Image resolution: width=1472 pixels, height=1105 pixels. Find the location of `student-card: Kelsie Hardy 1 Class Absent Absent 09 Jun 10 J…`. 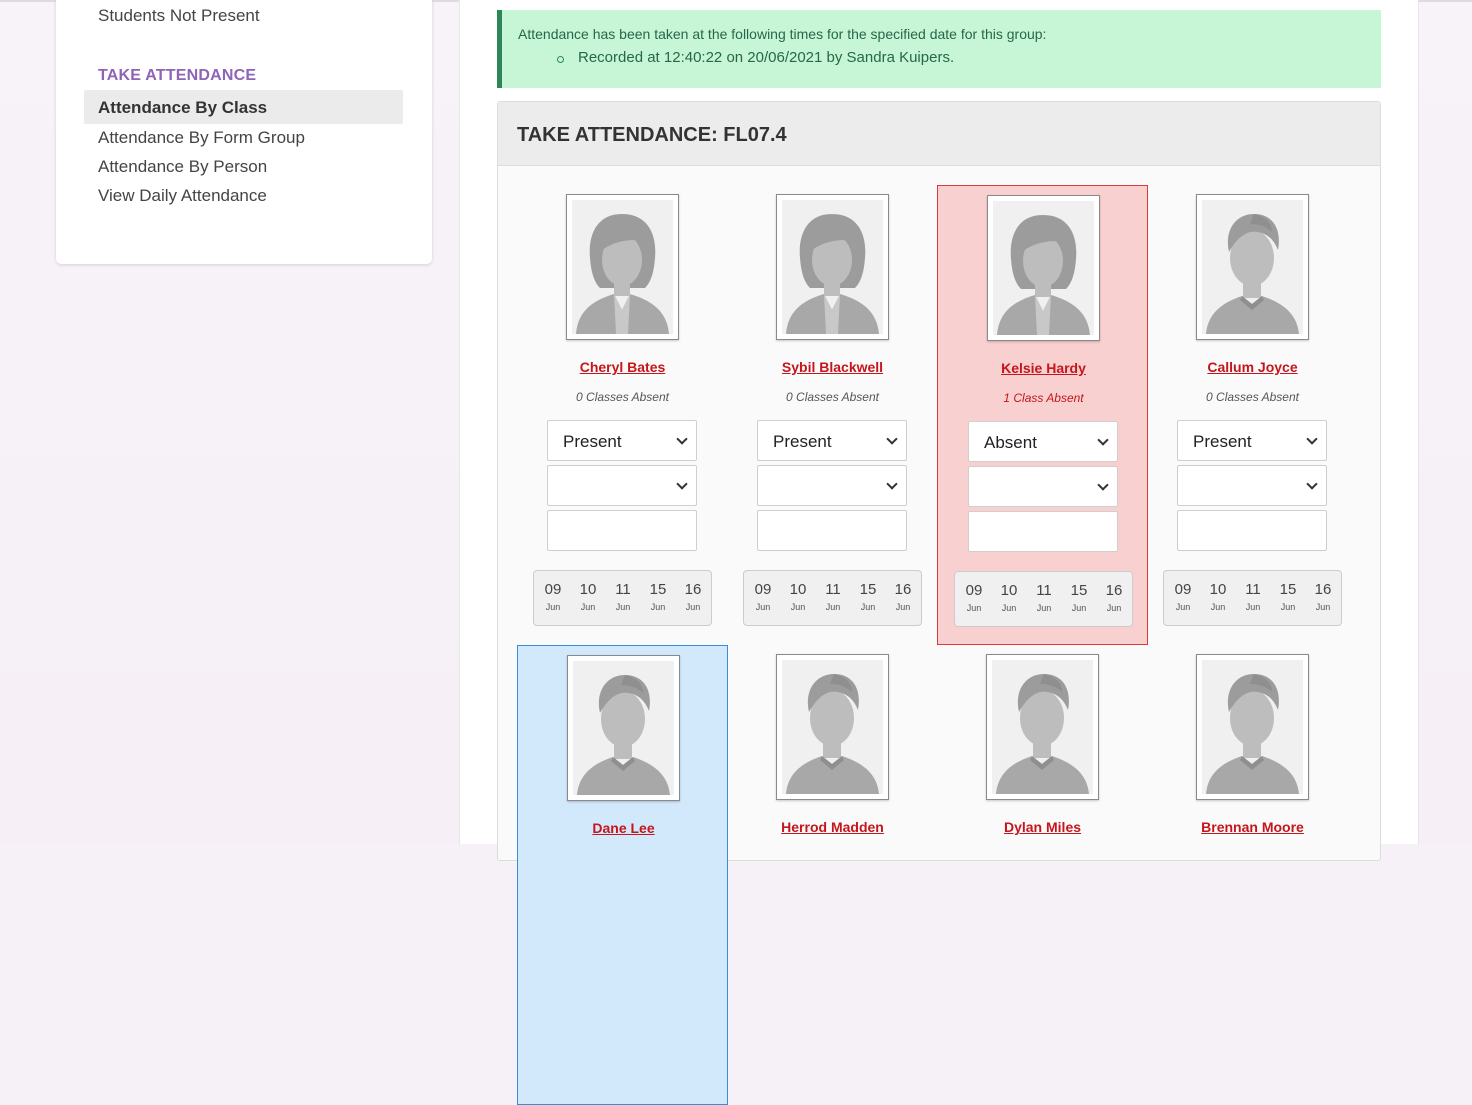

student-card: Kelsie Hardy 1 Class Absent Absent 09 Jun 10 J… is located at coordinates (1042, 415).